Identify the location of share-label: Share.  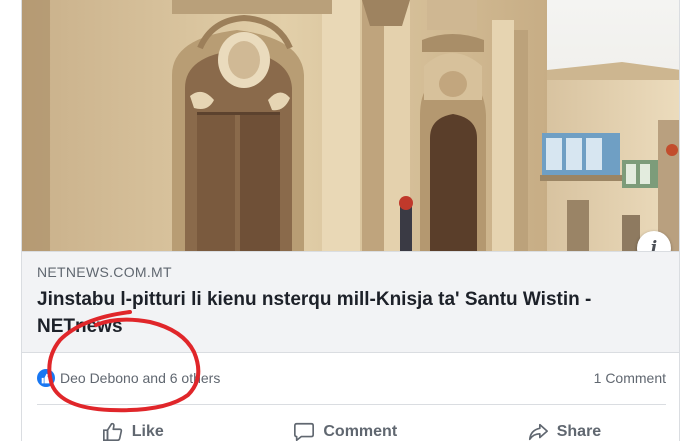
(579, 431).